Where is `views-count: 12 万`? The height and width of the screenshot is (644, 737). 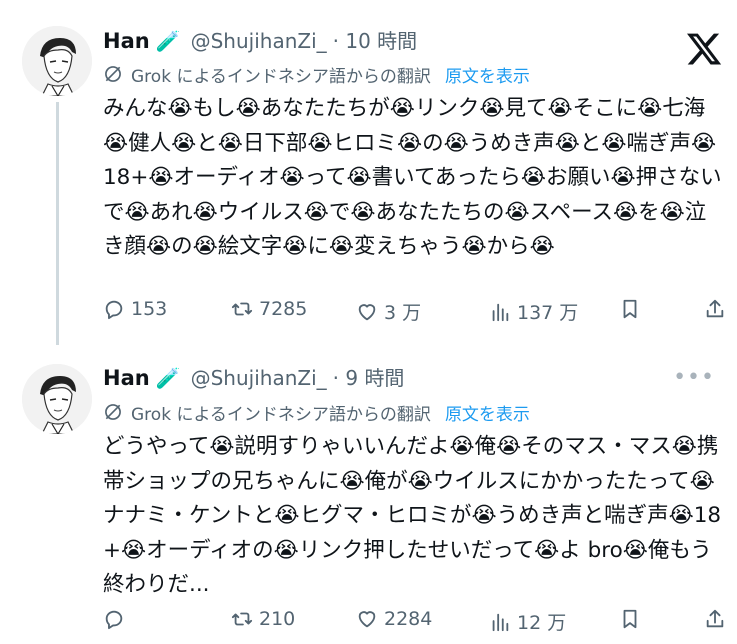 views-count: 12 万 is located at coordinates (542, 623).